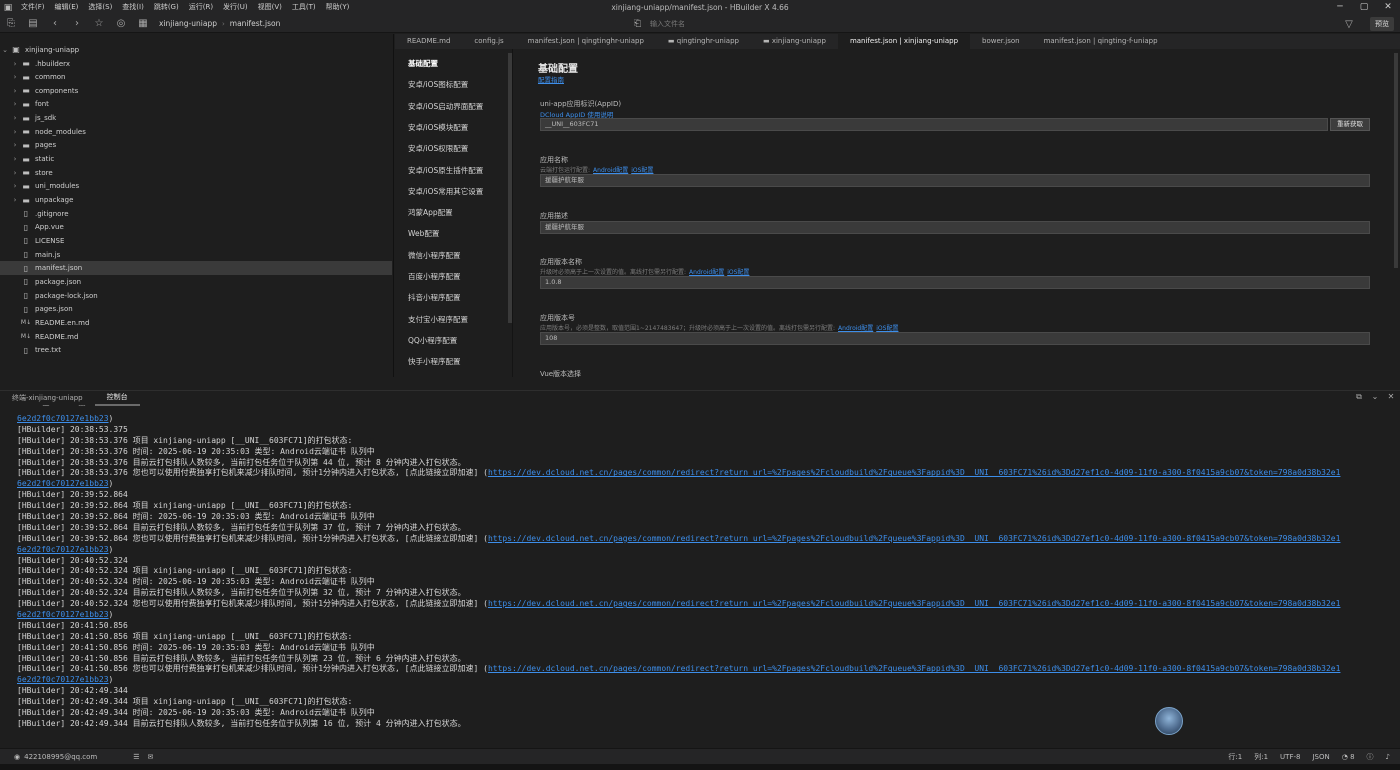 This screenshot has height=770, width=1400. I want to click on breadcrumb-file: manifest.json, so click(255, 23).